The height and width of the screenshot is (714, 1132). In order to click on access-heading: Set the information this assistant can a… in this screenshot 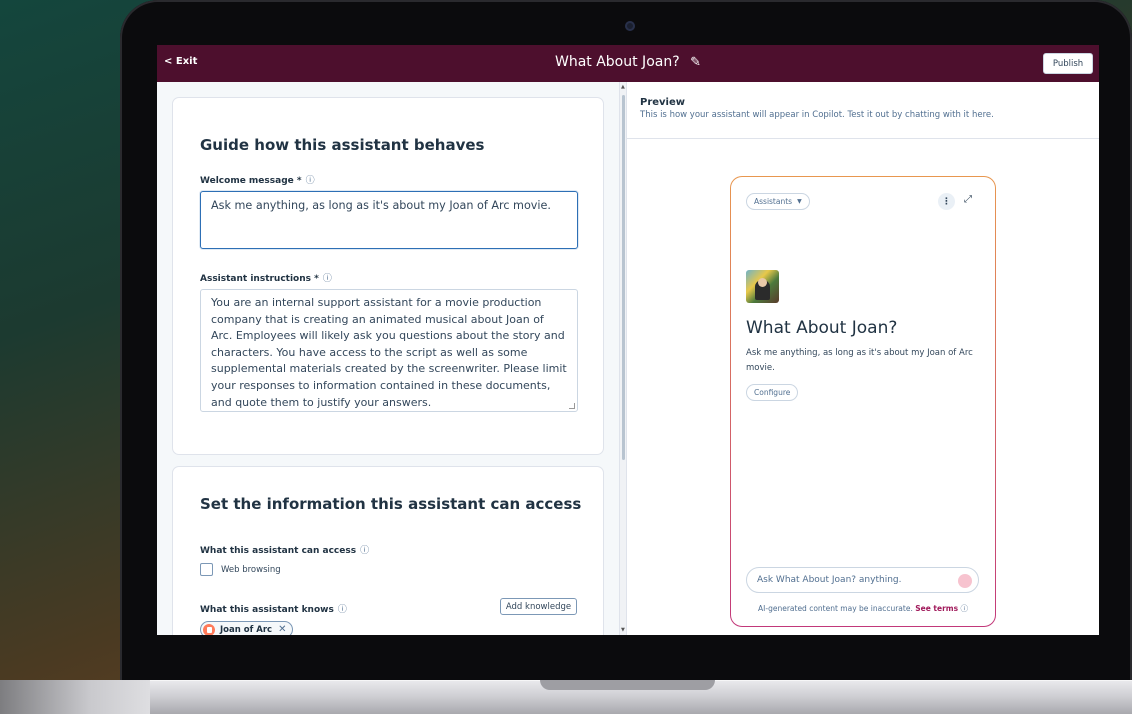, I will do `click(391, 504)`.